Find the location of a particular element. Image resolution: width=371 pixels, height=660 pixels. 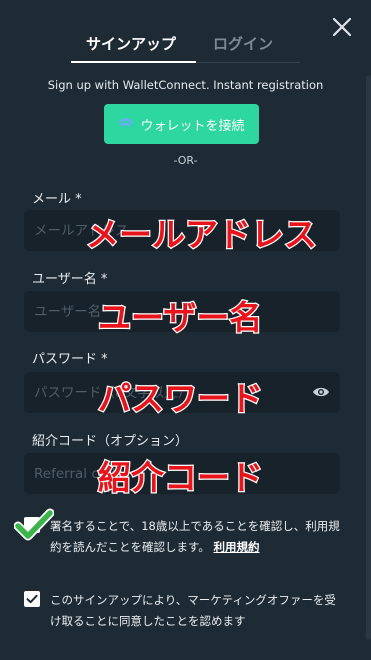

connect-wallet-button: ウォレットを接続 is located at coordinates (181, 124).